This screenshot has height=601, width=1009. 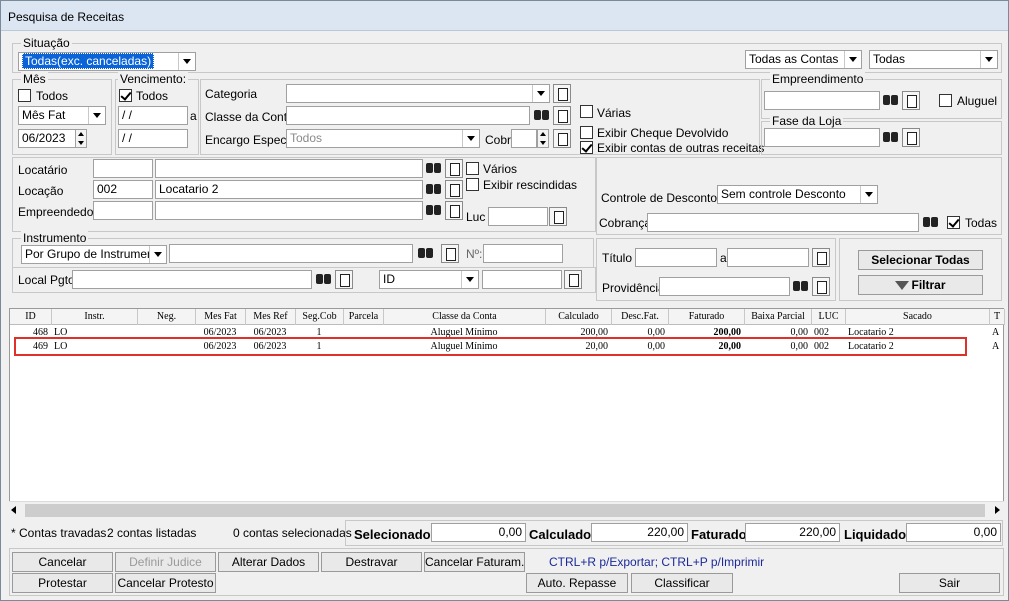 I want to click on grid-column-header: Baixa Parcial, so click(x=778, y=317).